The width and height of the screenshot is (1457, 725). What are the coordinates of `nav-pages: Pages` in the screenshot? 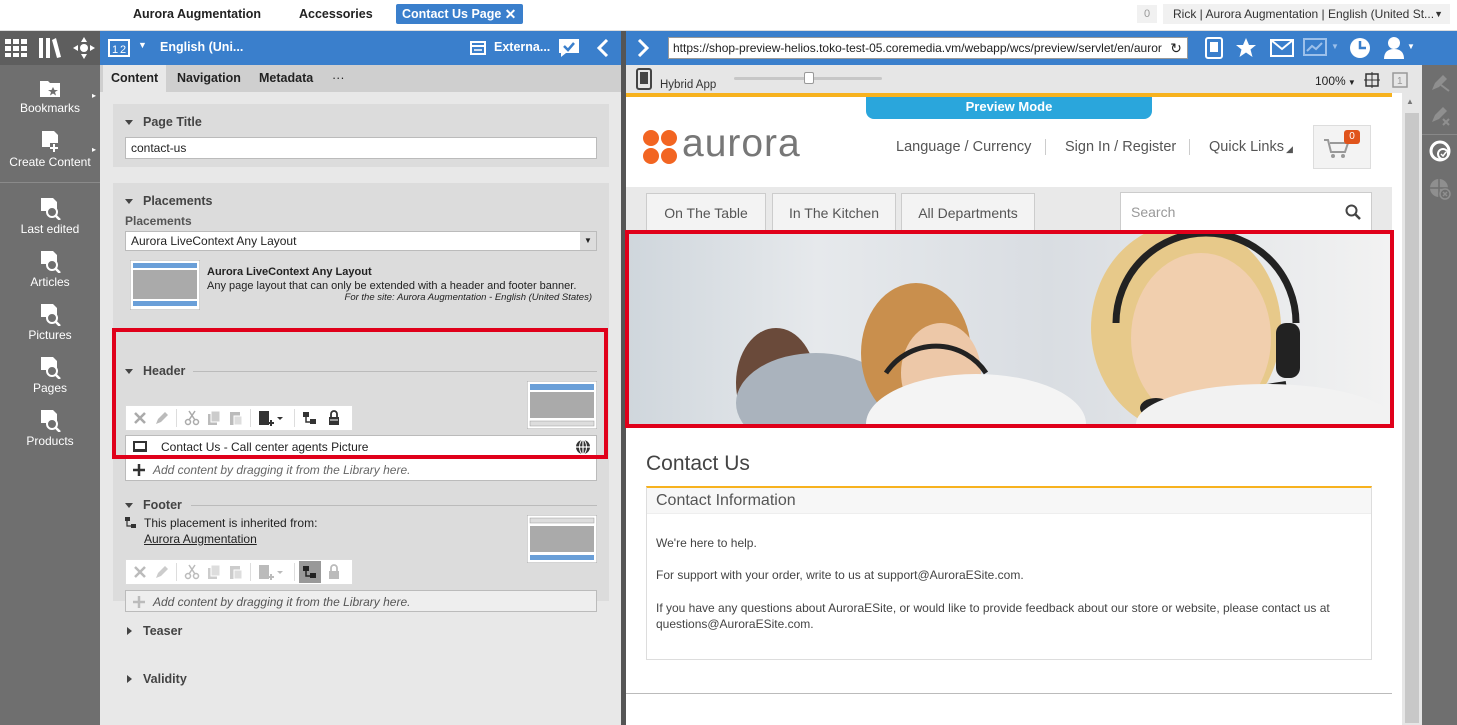 It's located at (50, 376).